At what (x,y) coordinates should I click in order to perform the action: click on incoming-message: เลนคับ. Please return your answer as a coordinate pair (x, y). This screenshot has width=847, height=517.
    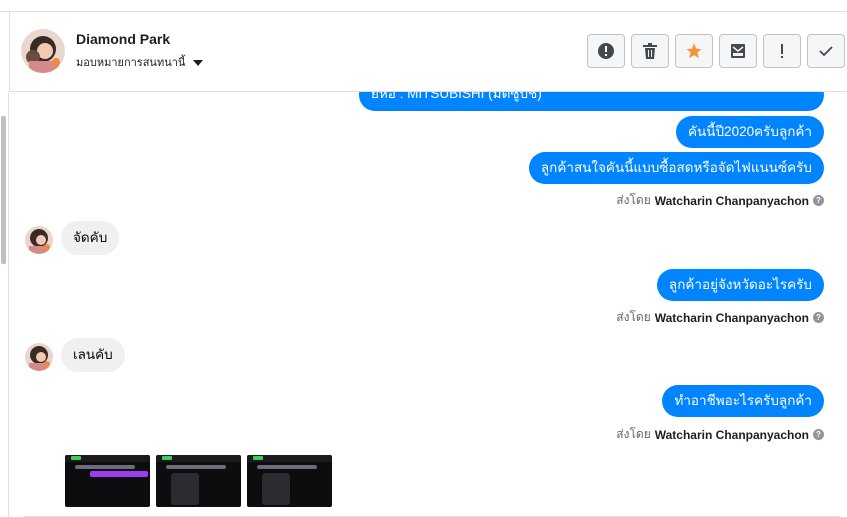
    Looking at the image, I should click on (93, 355).